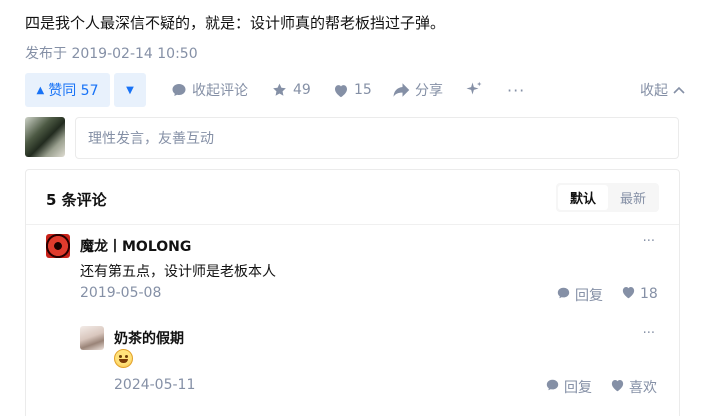 The image size is (703, 416). What do you see at coordinates (352, 197) in the screenshot?
I see `comments-header: 5 条评论 默认 最新` at bounding box center [352, 197].